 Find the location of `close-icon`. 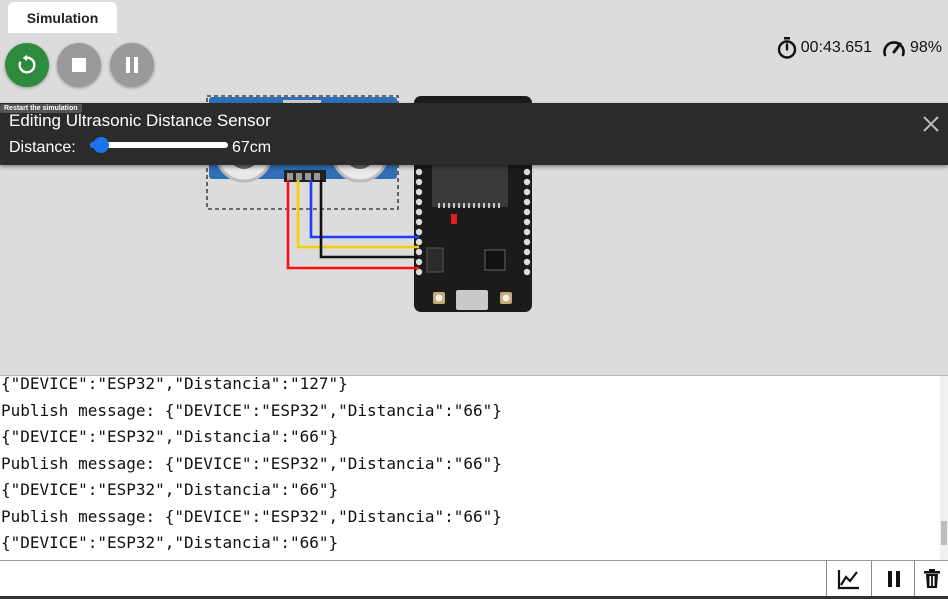

close-icon is located at coordinates (931, 124).